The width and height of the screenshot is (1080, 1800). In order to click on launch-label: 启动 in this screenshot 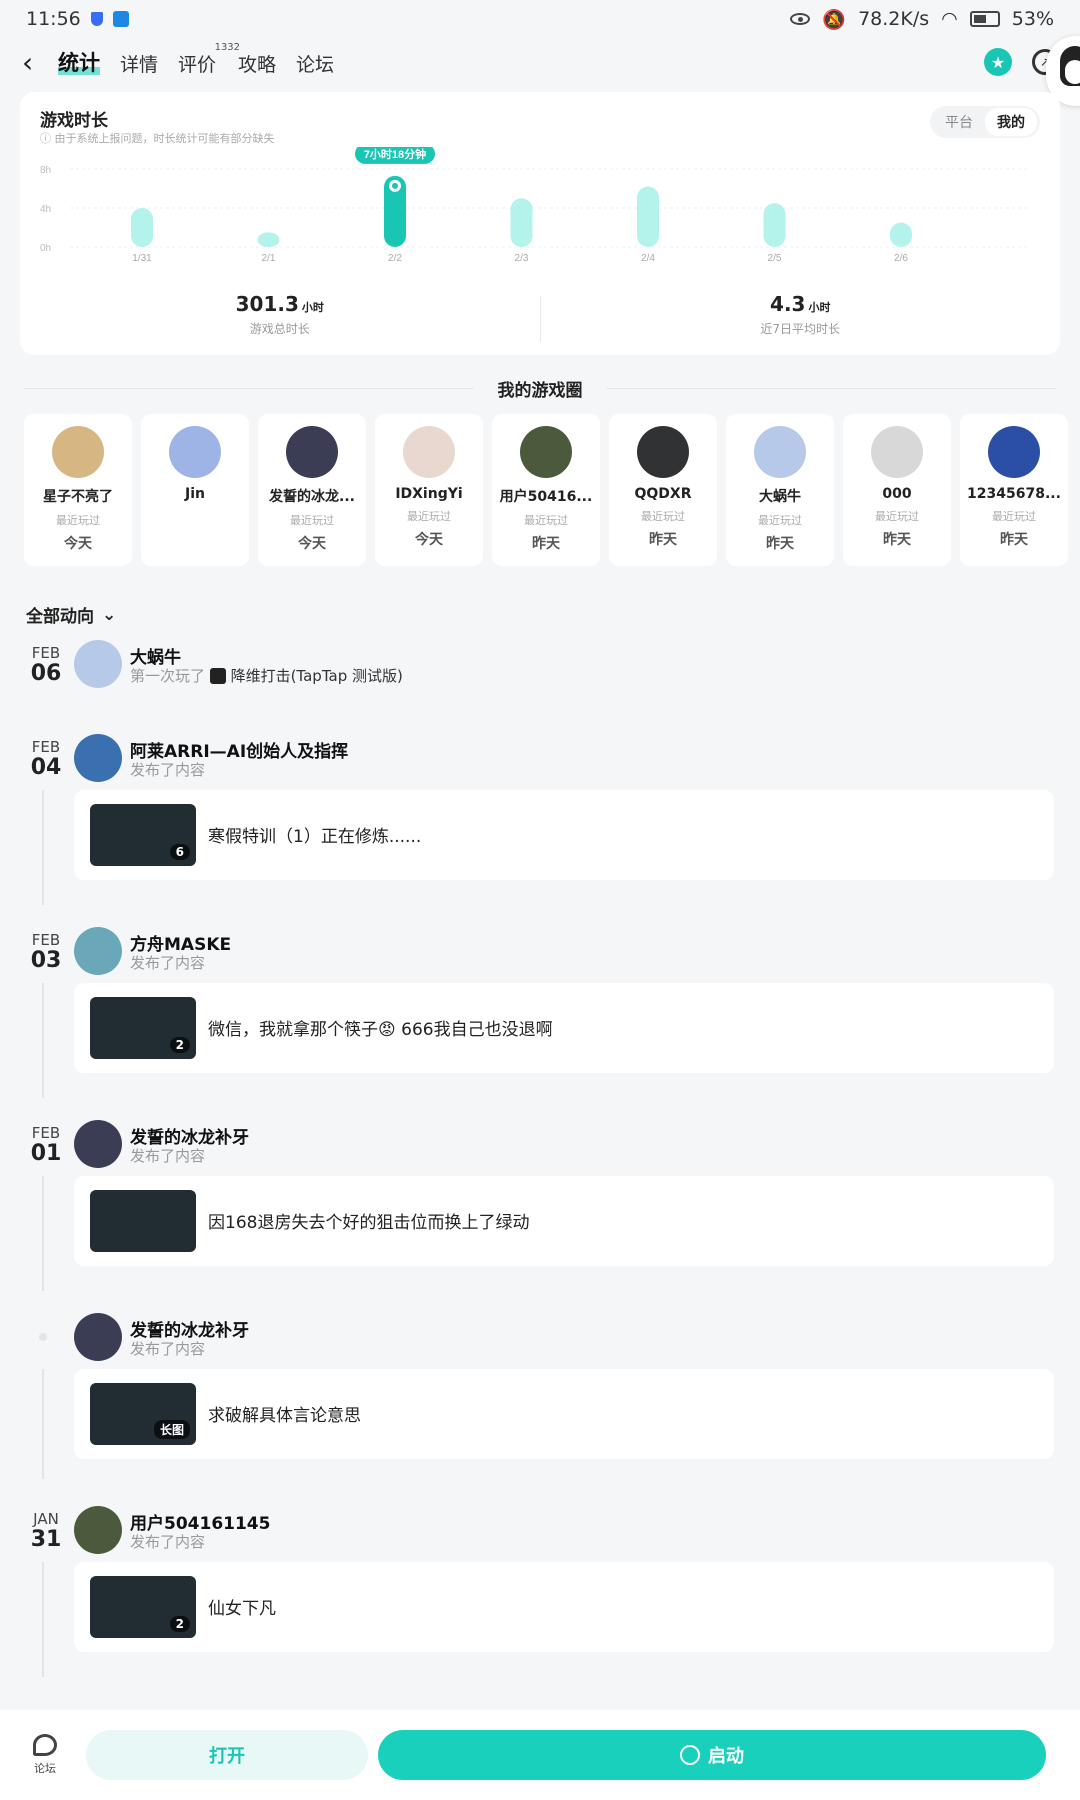, I will do `click(726, 1756)`.